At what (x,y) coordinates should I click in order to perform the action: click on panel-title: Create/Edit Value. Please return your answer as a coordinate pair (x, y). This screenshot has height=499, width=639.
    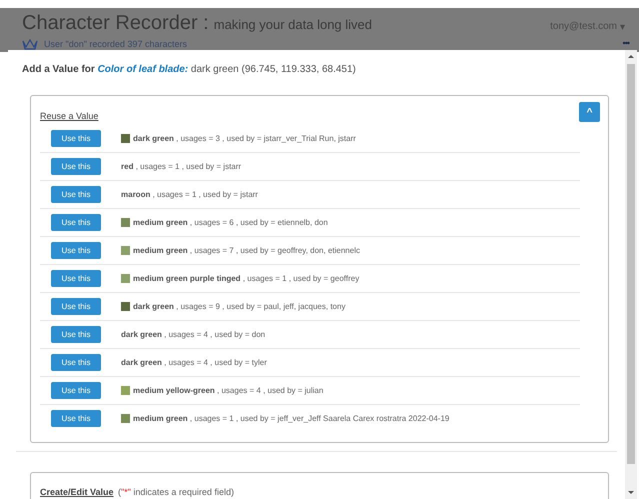
    Looking at the image, I should click on (77, 492).